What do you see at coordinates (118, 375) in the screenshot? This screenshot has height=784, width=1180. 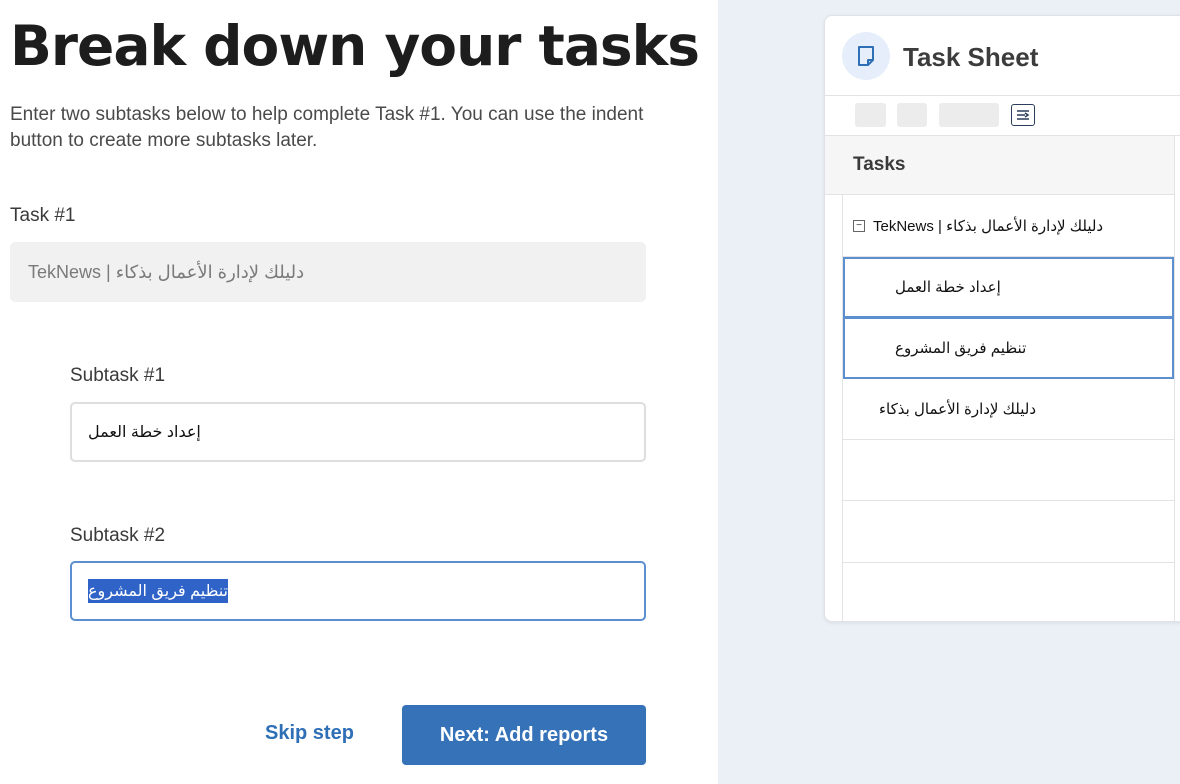 I see `subtask1-label: Subtask #1` at bounding box center [118, 375].